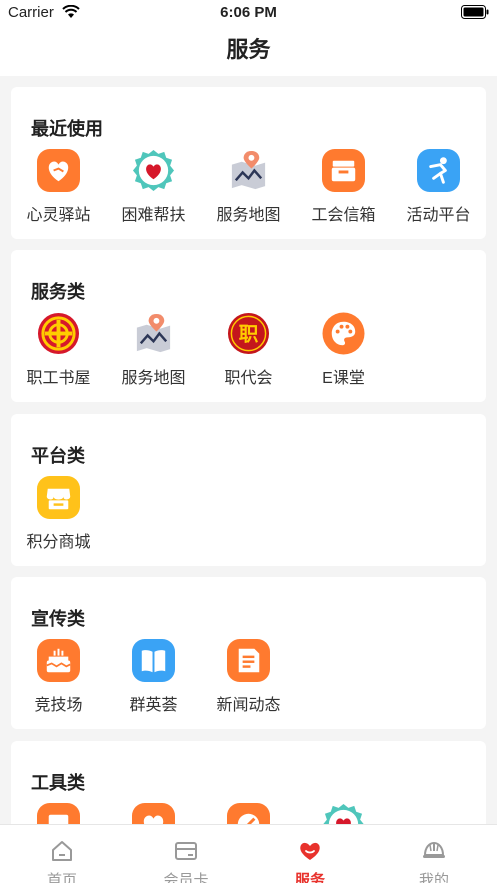 The width and height of the screenshot is (497, 883). I want to click on service-item-qunyinghui: 群英荟, so click(153, 678).